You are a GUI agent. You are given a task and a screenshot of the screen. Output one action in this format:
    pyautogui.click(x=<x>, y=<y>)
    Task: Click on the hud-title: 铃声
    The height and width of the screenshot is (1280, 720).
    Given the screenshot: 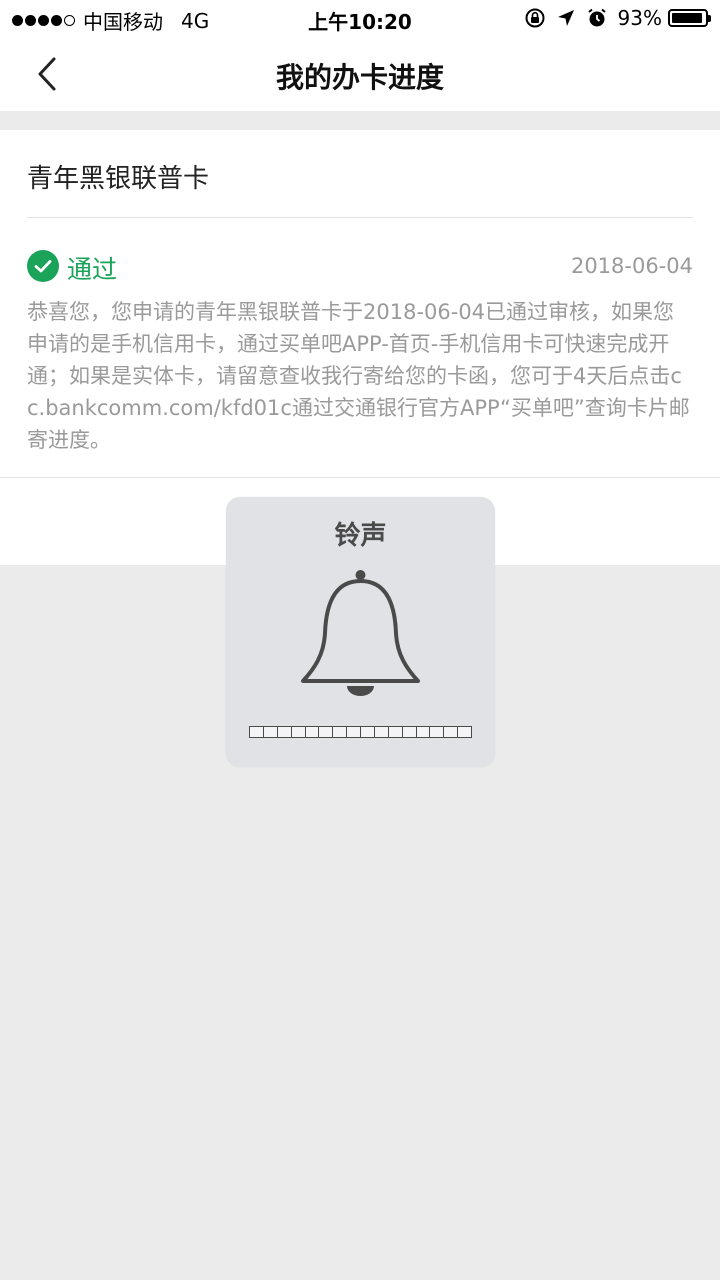 What is the action you would take?
    pyautogui.click(x=360, y=536)
    